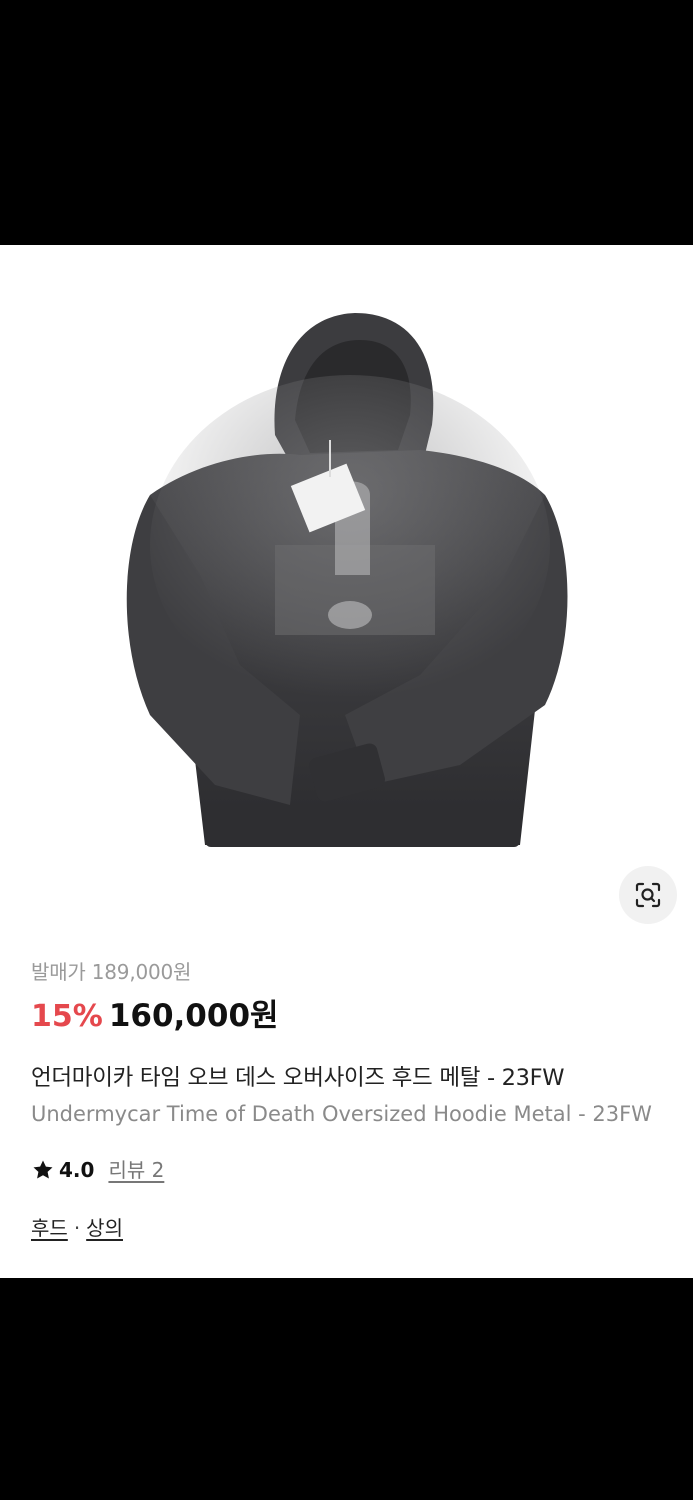 This screenshot has width=693, height=1500. I want to click on price-row: 15% 160,000원, so click(362, 1016).